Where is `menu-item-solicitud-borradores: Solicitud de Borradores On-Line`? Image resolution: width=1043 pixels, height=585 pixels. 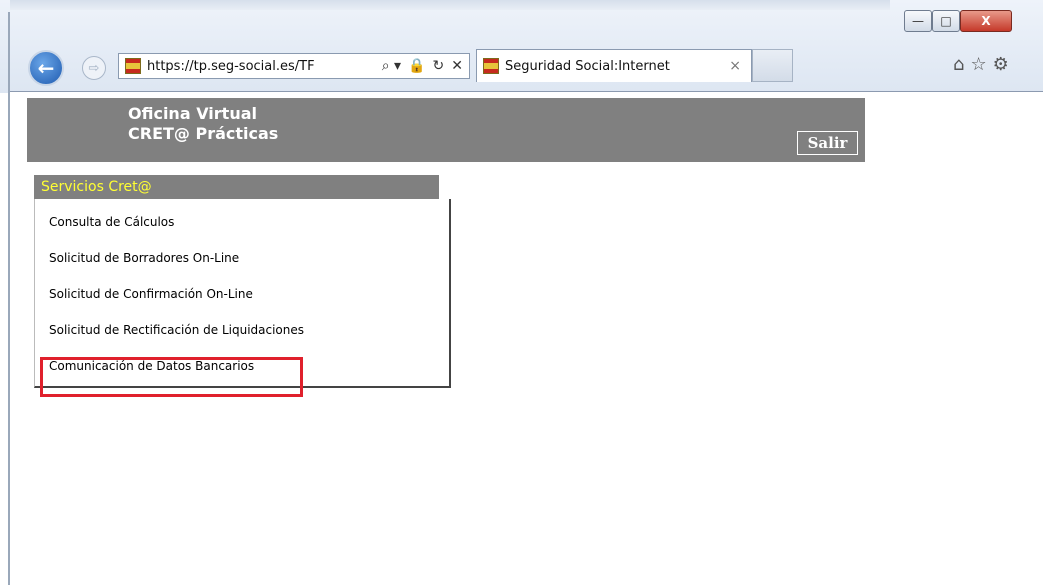
menu-item-solicitud-borradores: Solicitud de Borradores On-Line is located at coordinates (144, 258).